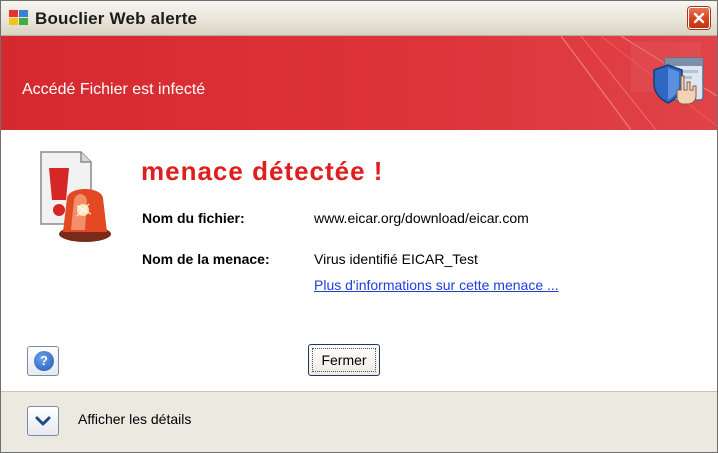  I want to click on show-details-label: Afficher les détails, so click(134, 419).